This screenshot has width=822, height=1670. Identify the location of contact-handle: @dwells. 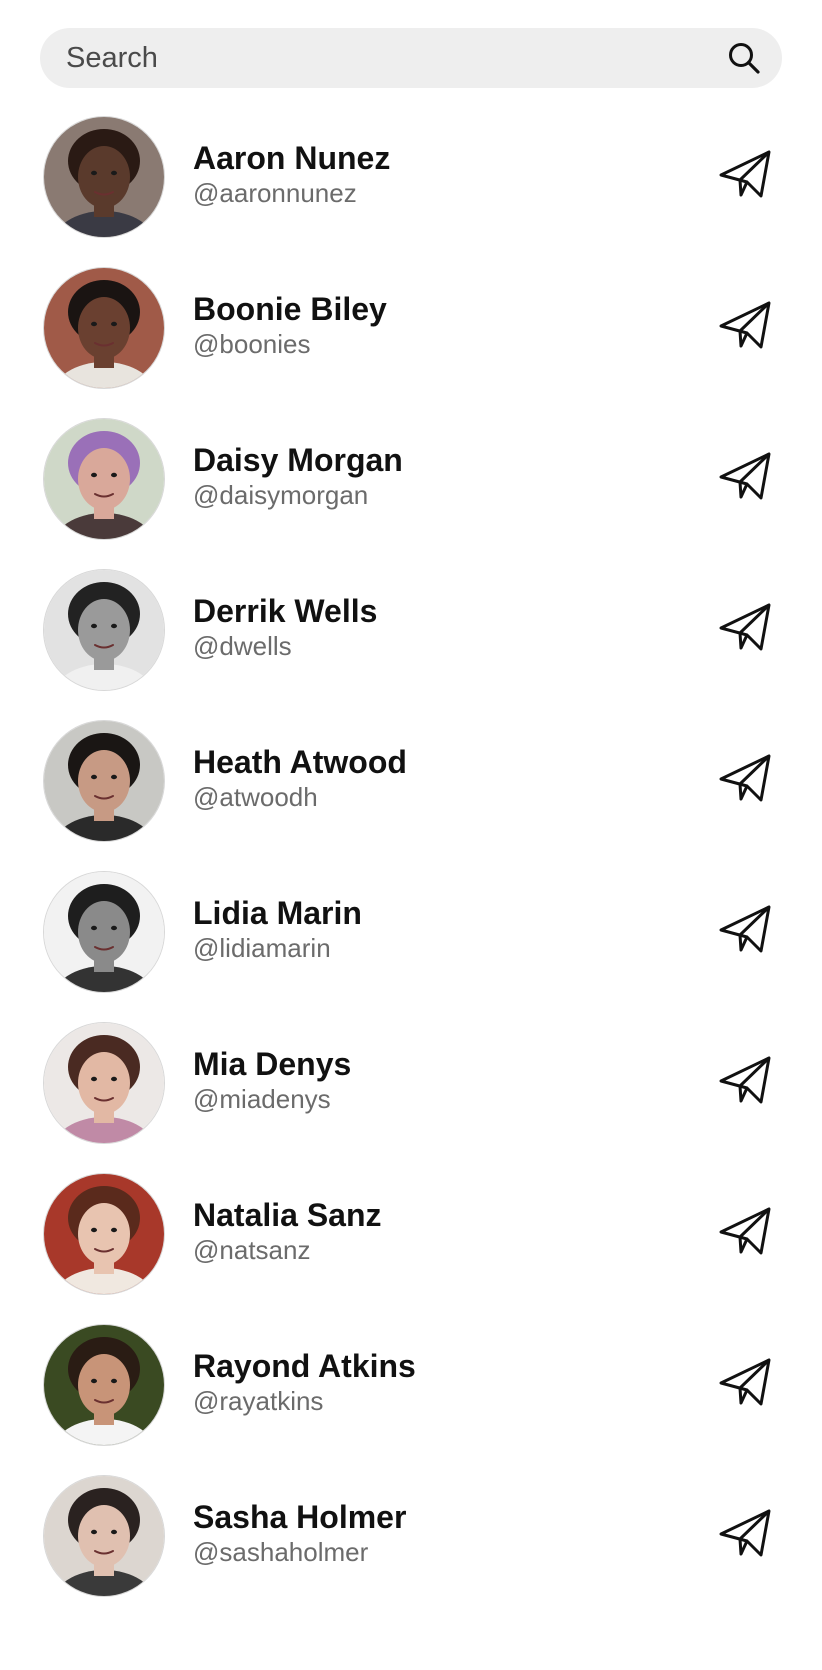
(242, 646).